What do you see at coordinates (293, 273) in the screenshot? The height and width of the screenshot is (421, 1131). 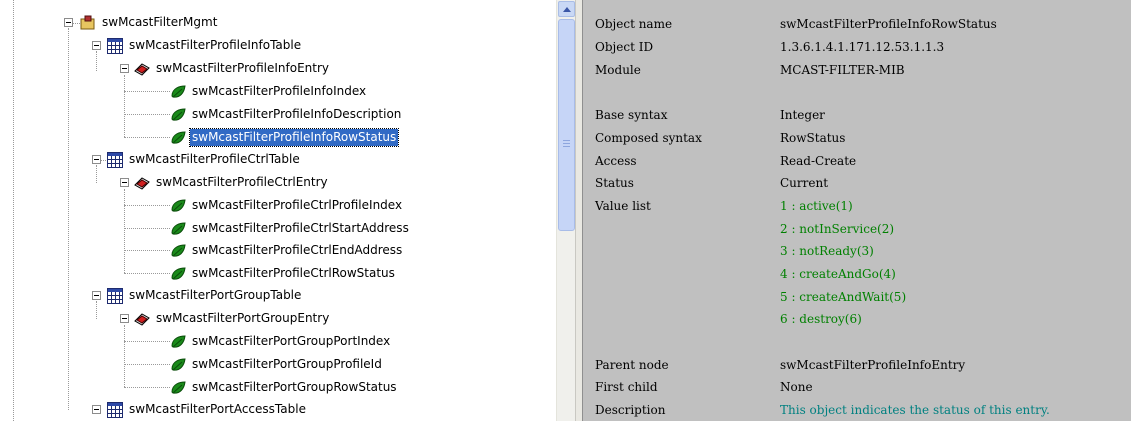 I see `tree-label: swMcastFilterProfileCtrlRowStatus` at bounding box center [293, 273].